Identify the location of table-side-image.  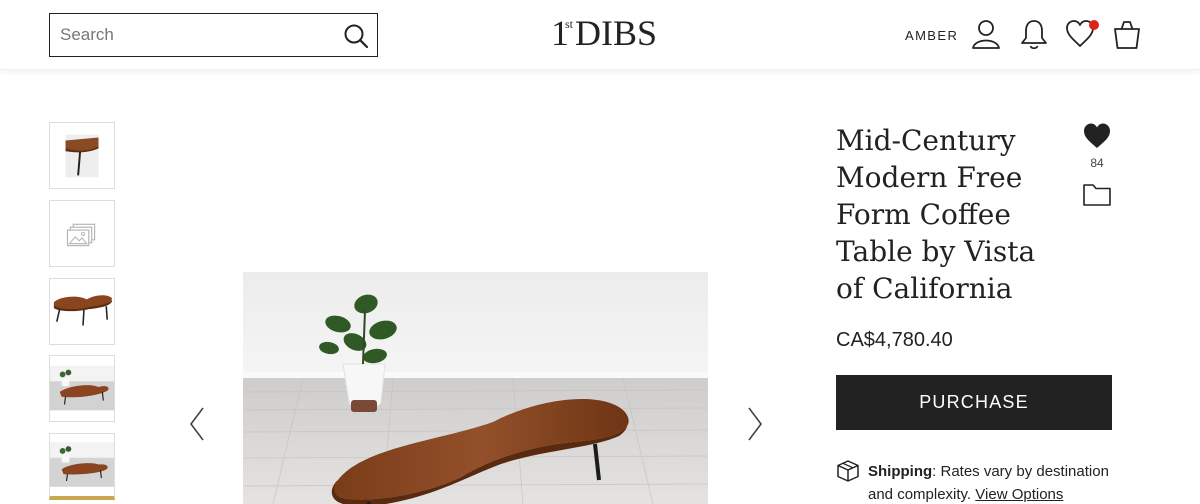
(82, 311).